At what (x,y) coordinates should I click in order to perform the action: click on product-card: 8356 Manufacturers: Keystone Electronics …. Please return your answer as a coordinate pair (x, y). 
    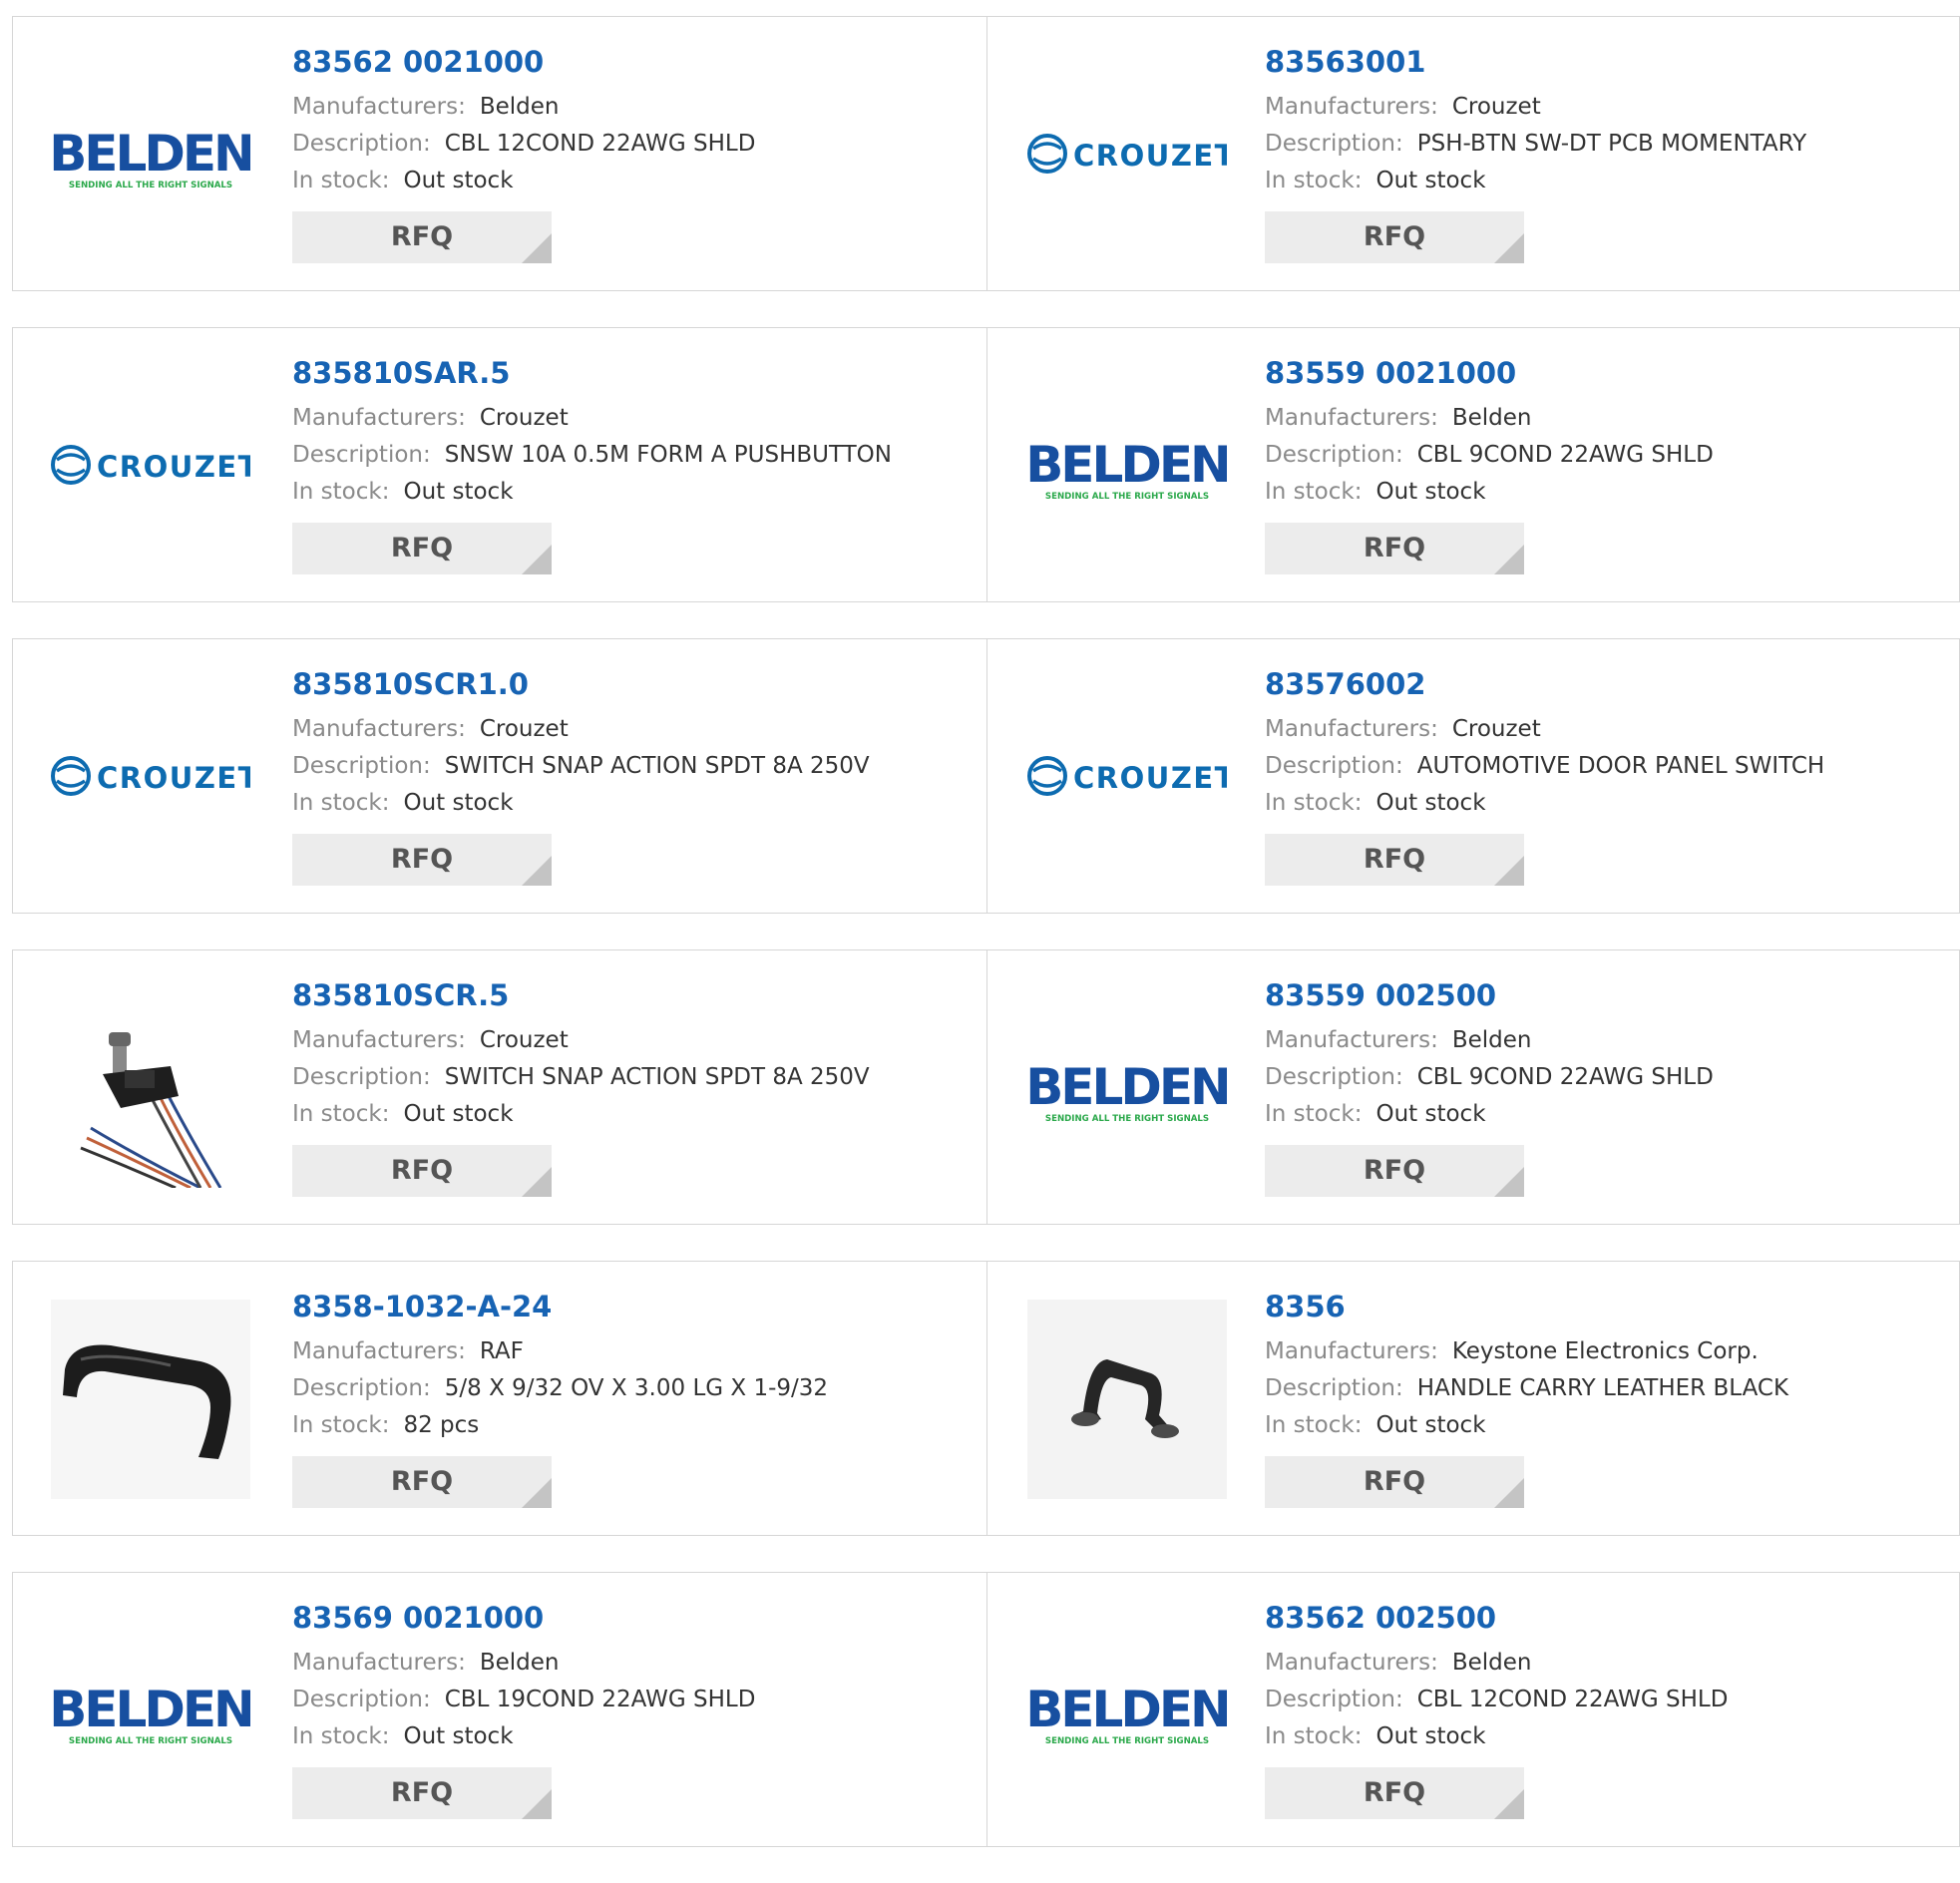
    Looking at the image, I should click on (1474, 1398).